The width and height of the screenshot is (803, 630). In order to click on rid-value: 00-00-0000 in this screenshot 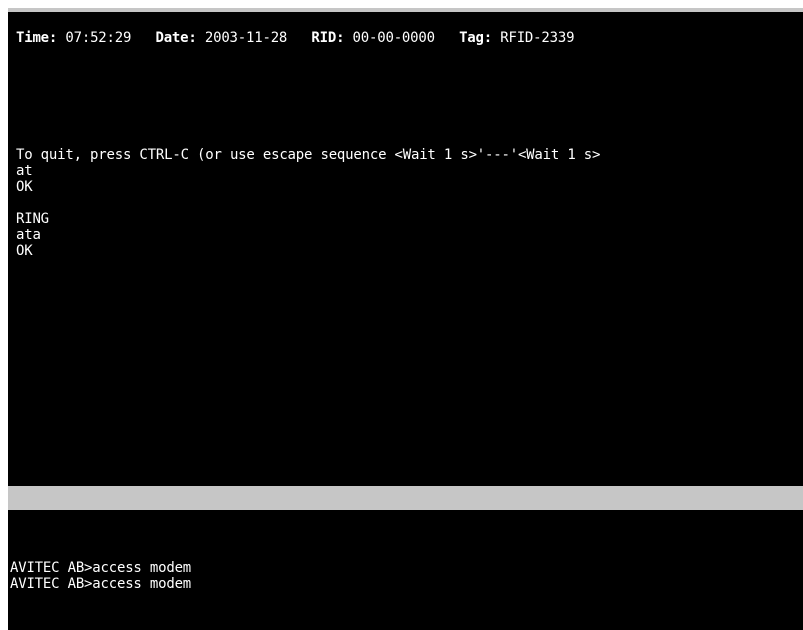, I will do `click(393, 38)`.